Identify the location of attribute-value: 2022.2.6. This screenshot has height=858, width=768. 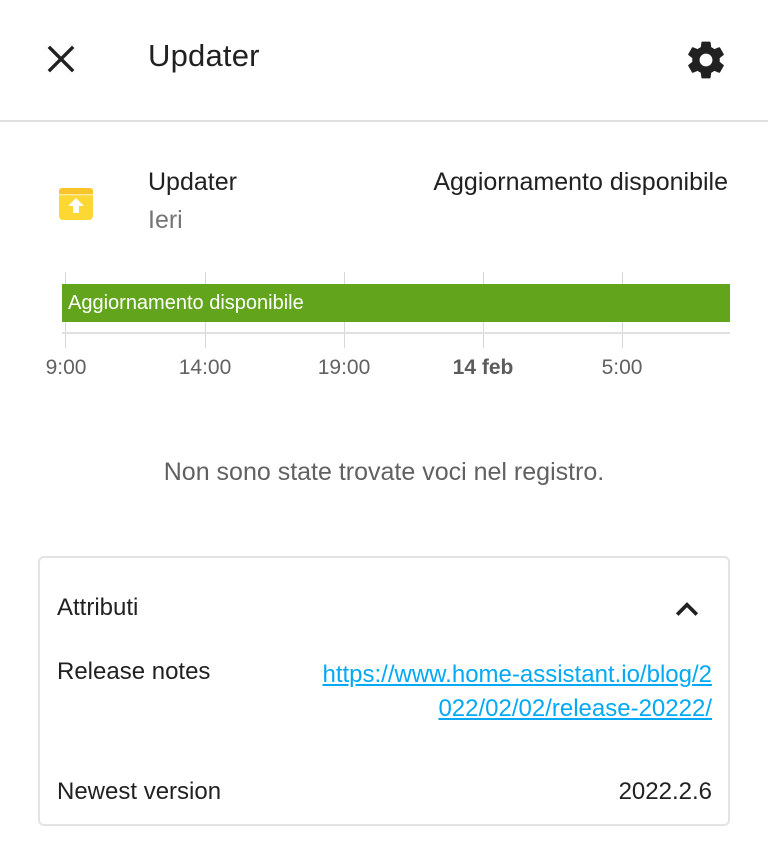
(665, 791).